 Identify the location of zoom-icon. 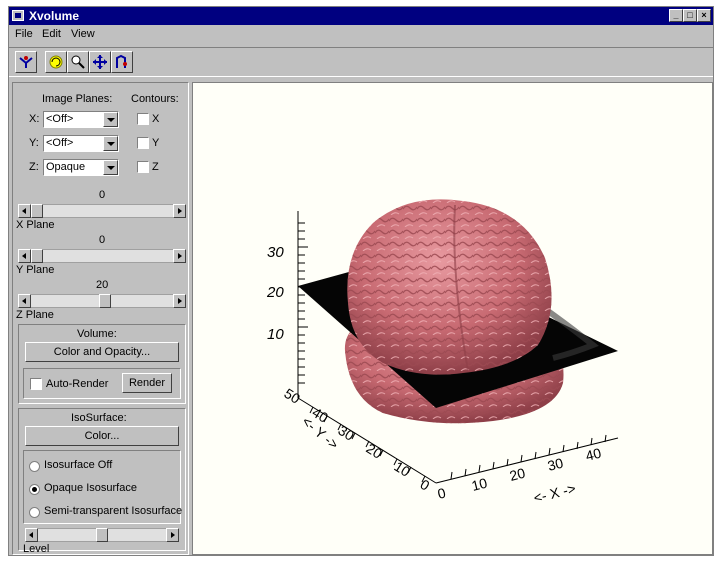
(78, 62).